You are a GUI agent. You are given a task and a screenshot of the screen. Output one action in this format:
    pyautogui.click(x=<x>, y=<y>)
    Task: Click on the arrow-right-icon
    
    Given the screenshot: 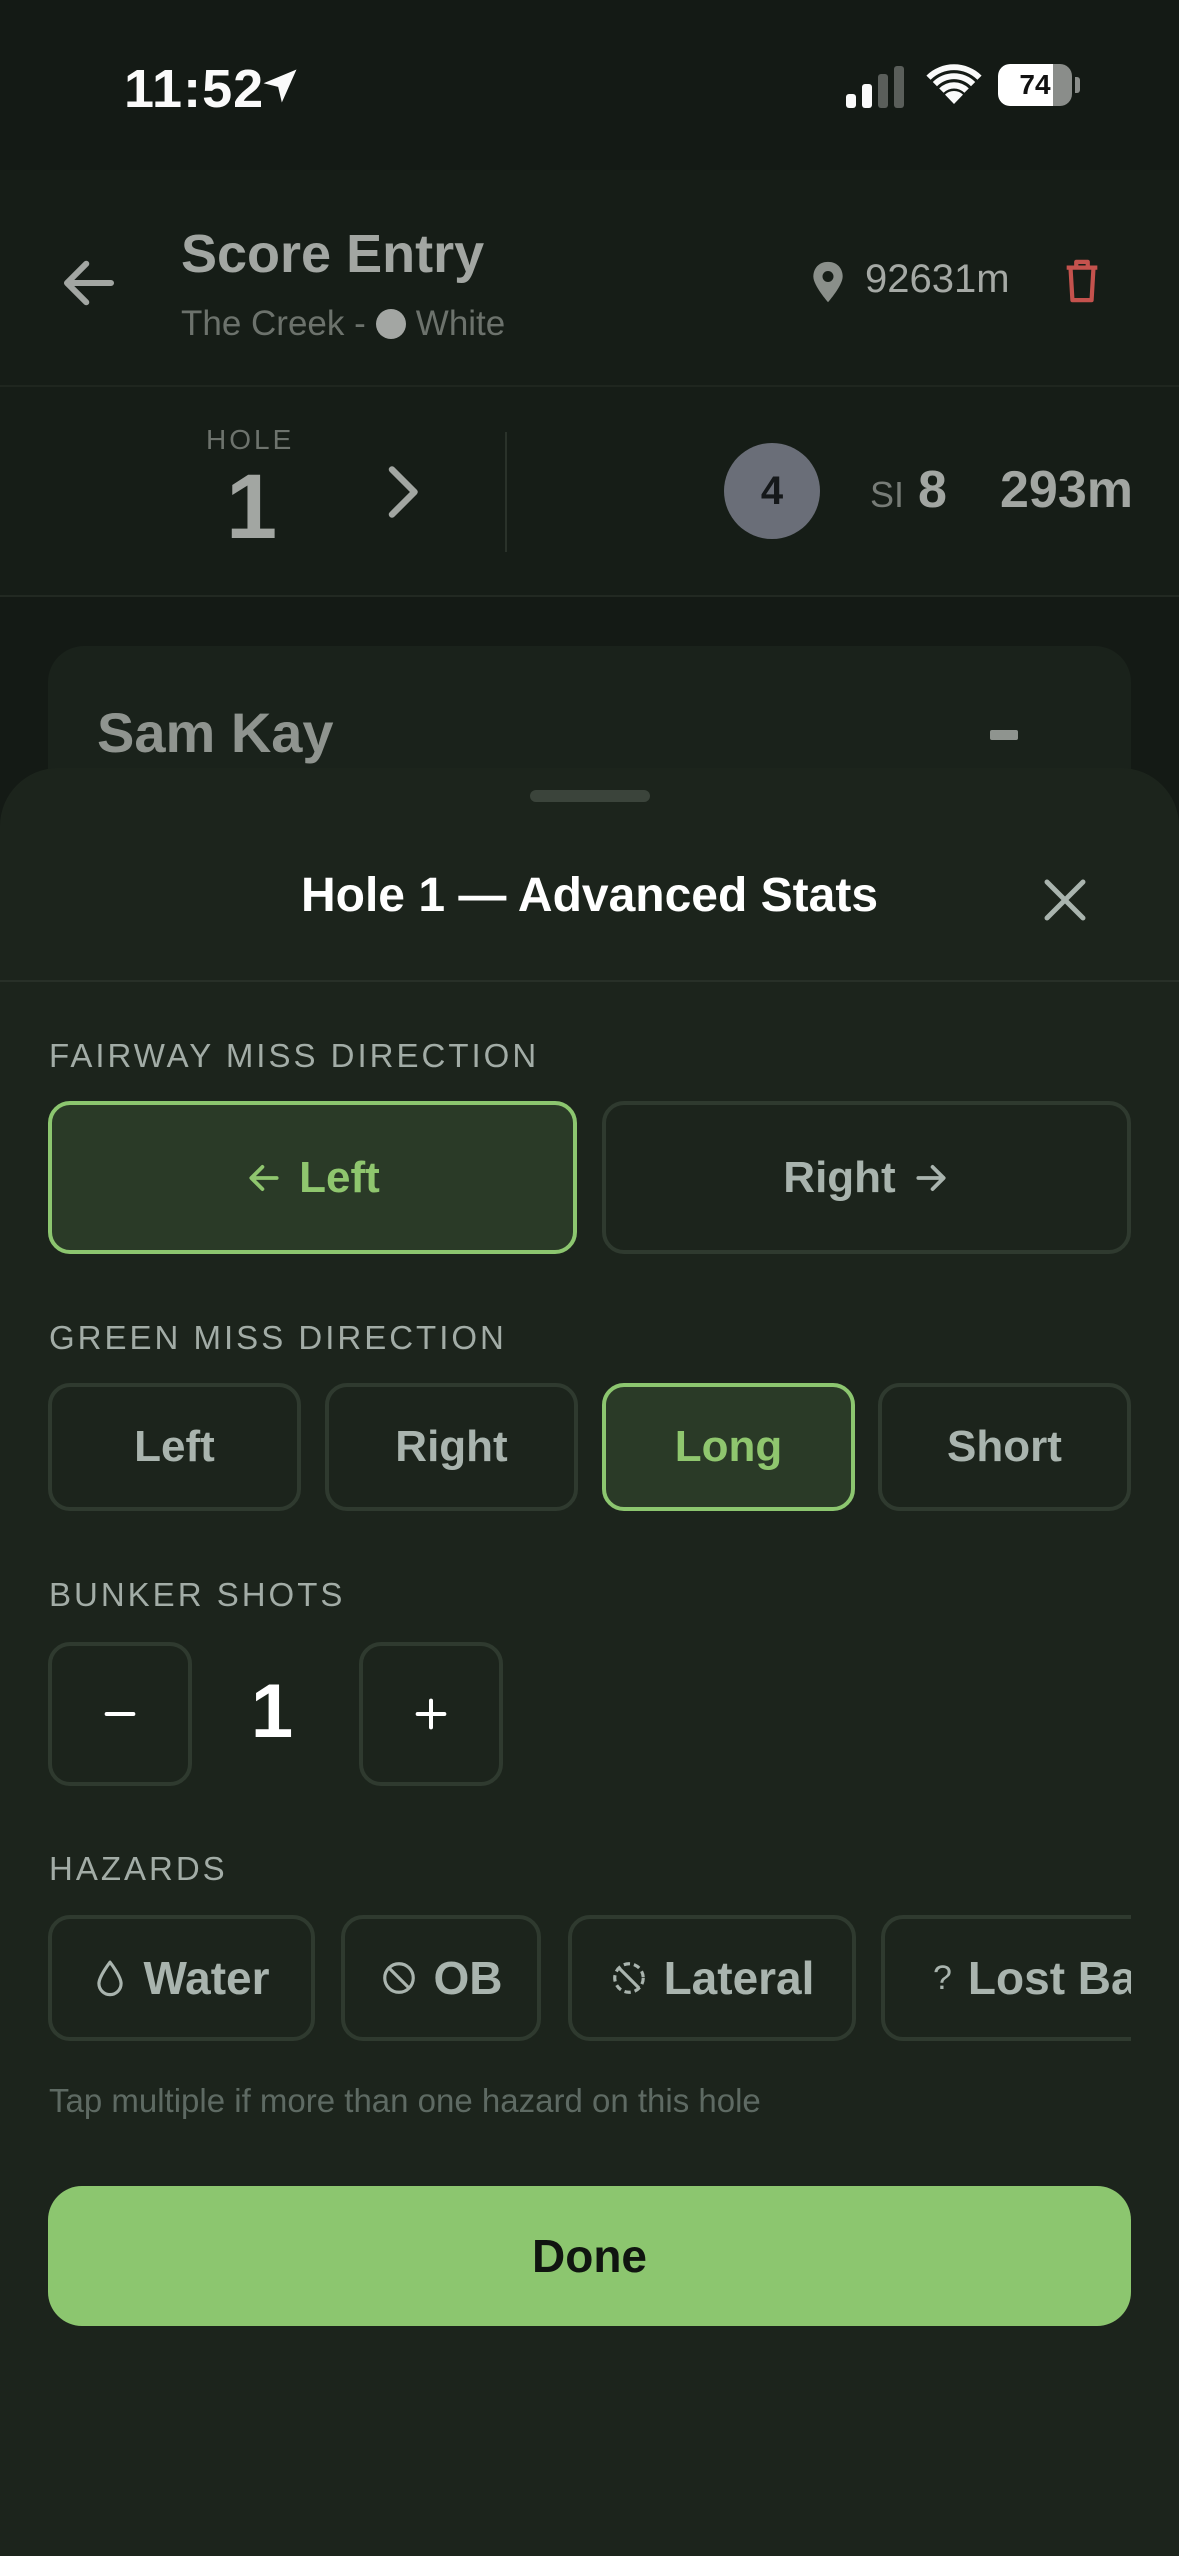 What is the action you would take?
    pyautogui.click(x=931, y=1177)
    